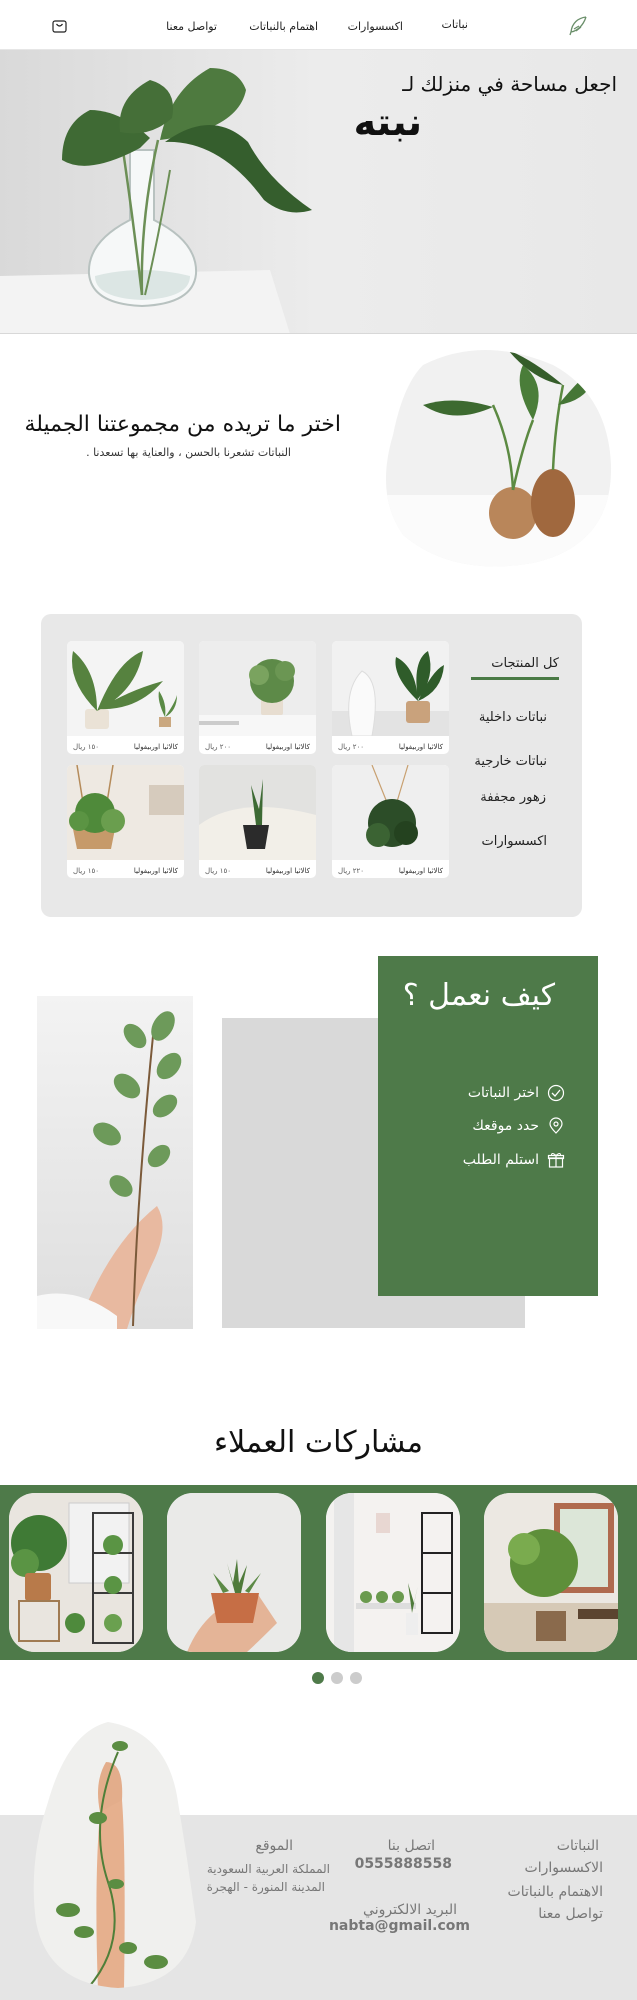  What do you see at coordinates (182, 424) in the screenshot?
I see `intro-title: اختر ما تريده من مجموعتنا الجميلة` at bounding box center [182, 424].